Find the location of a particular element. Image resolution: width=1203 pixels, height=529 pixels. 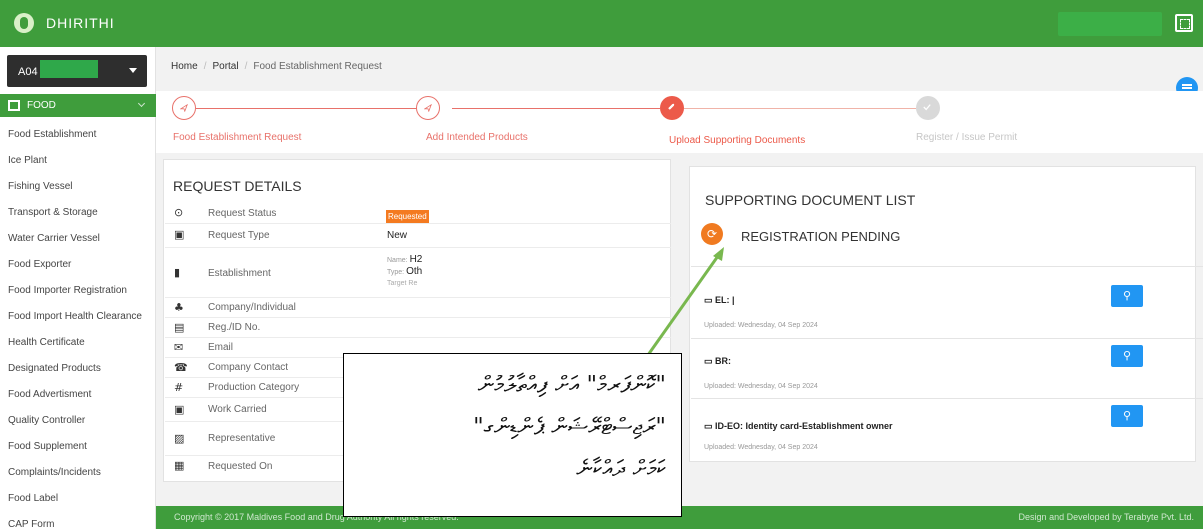

breadcrumb: Home / Portal / Food Establishment Request is located at coordinates (276, 66).